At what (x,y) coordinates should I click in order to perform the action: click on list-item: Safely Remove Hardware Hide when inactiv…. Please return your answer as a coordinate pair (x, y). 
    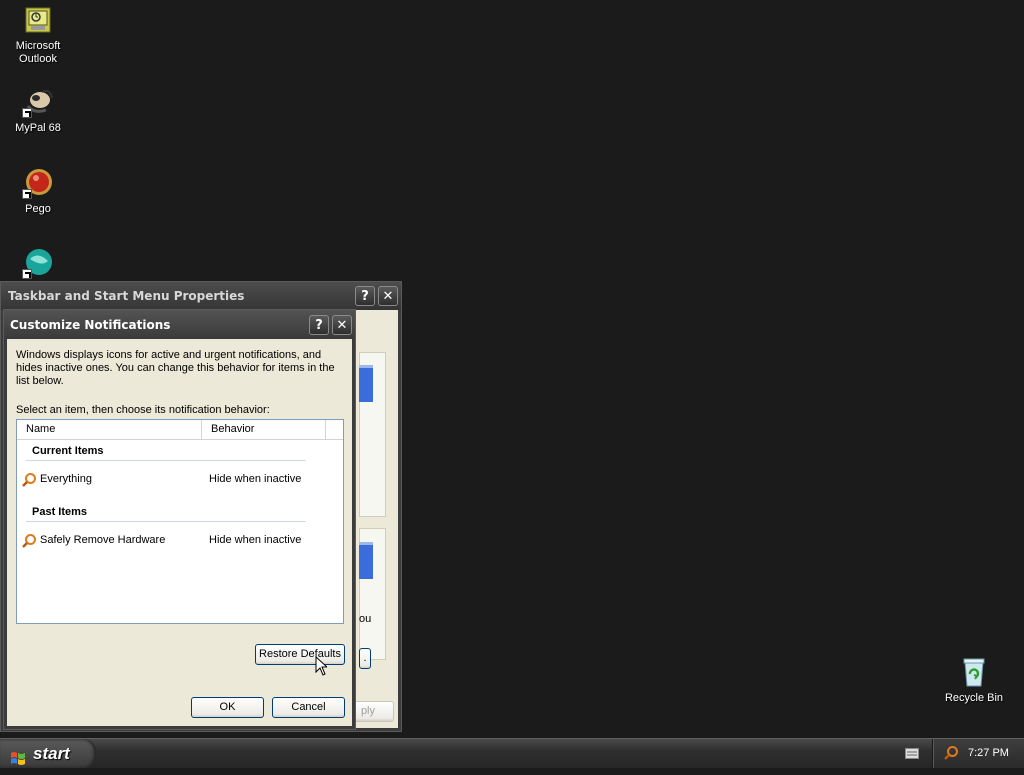
    Looking at the image, I should click on (179, 541).